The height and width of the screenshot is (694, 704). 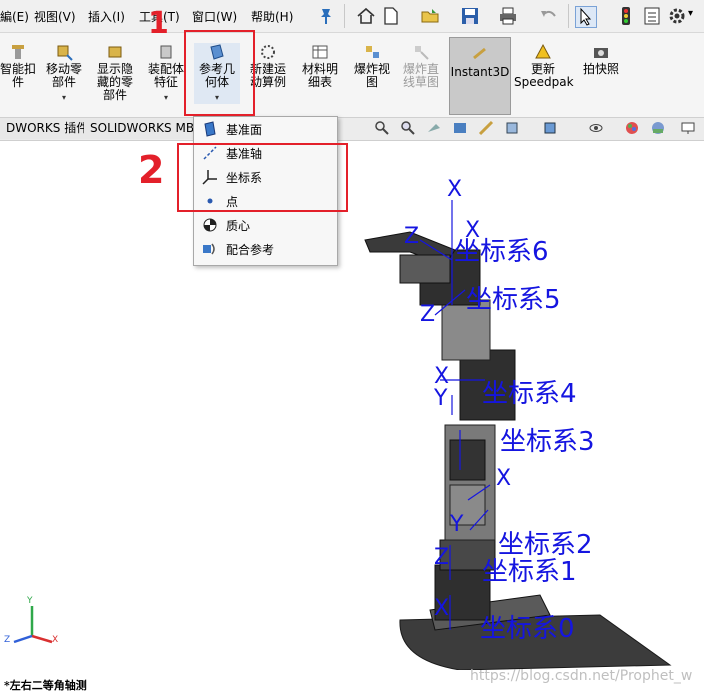 I want to click on triad-z-label: Z, so click(x=7, y=640).